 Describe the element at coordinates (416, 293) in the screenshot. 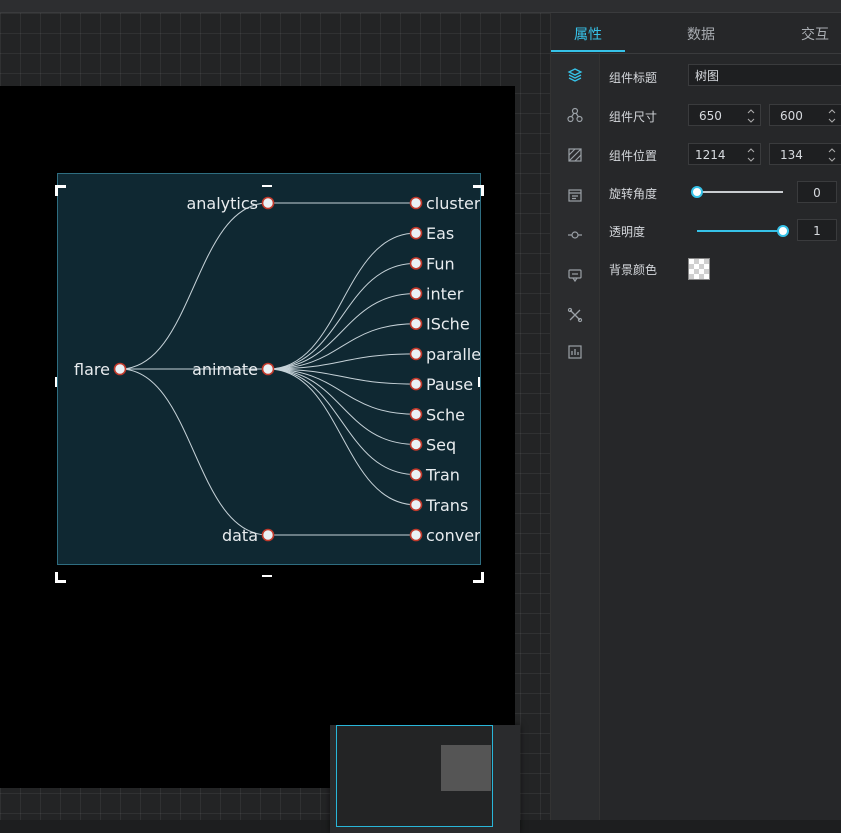

I see `tree-leaf-inter-node` at that location.